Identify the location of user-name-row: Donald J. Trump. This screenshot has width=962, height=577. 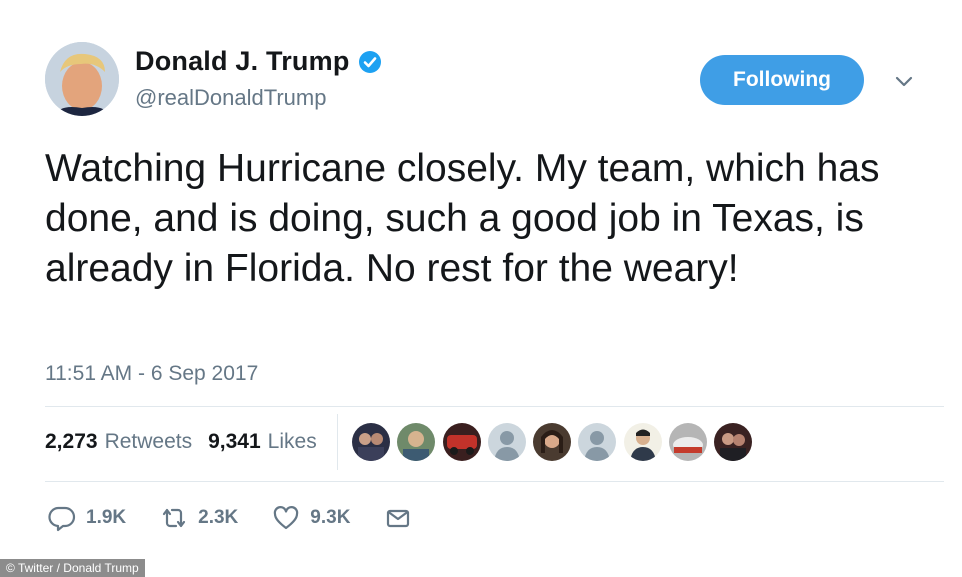
(258, 61).